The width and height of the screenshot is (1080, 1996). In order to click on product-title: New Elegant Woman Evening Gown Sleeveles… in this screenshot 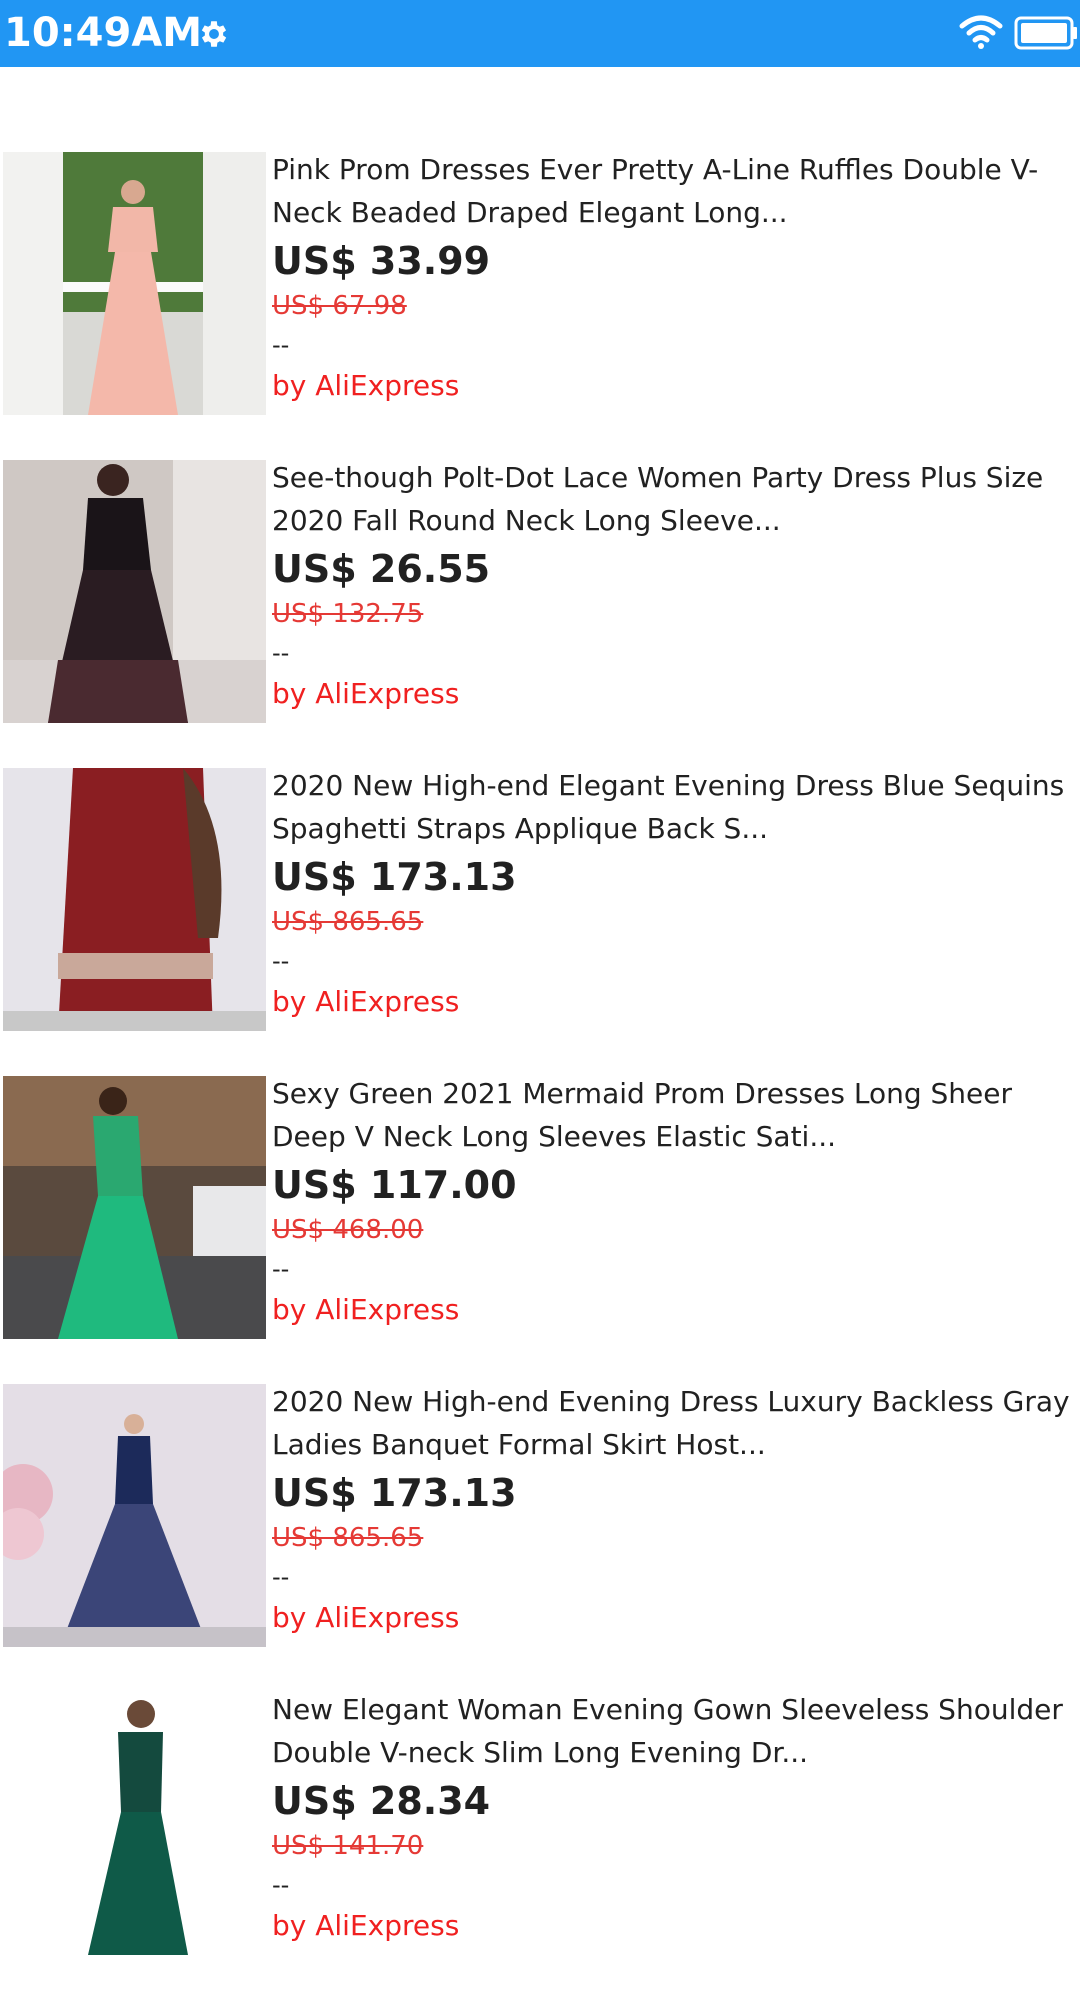, I will do `click(672, 1731)`.